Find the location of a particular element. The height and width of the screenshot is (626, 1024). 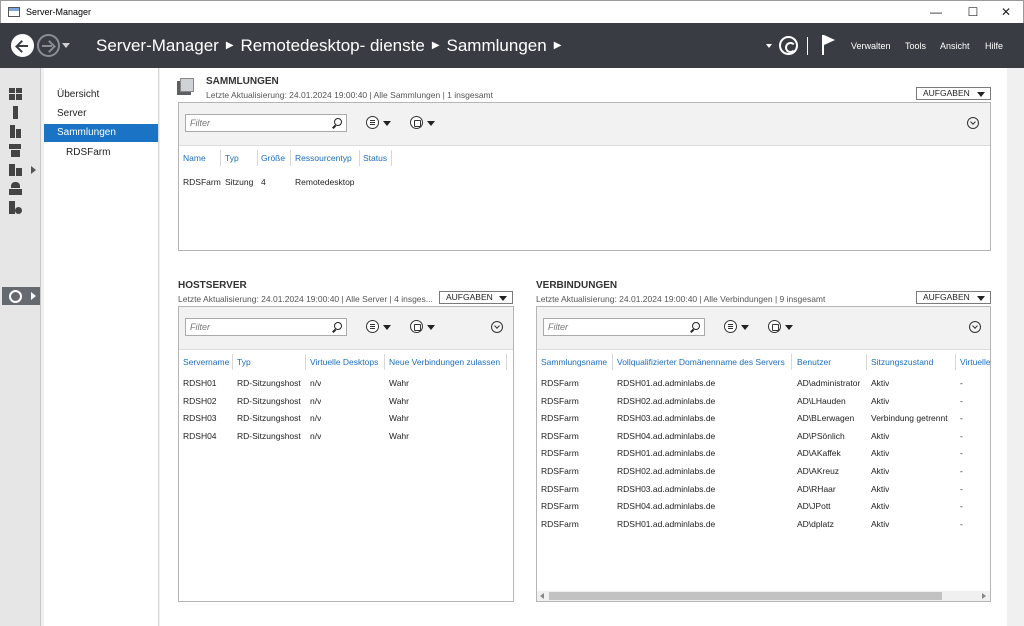

scroll-thumb is located at coordinates (745, 596).